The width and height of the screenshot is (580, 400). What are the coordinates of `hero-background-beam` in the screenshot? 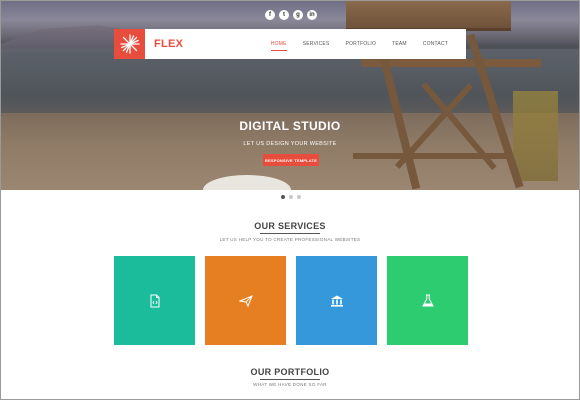 It's located at (433, 156).